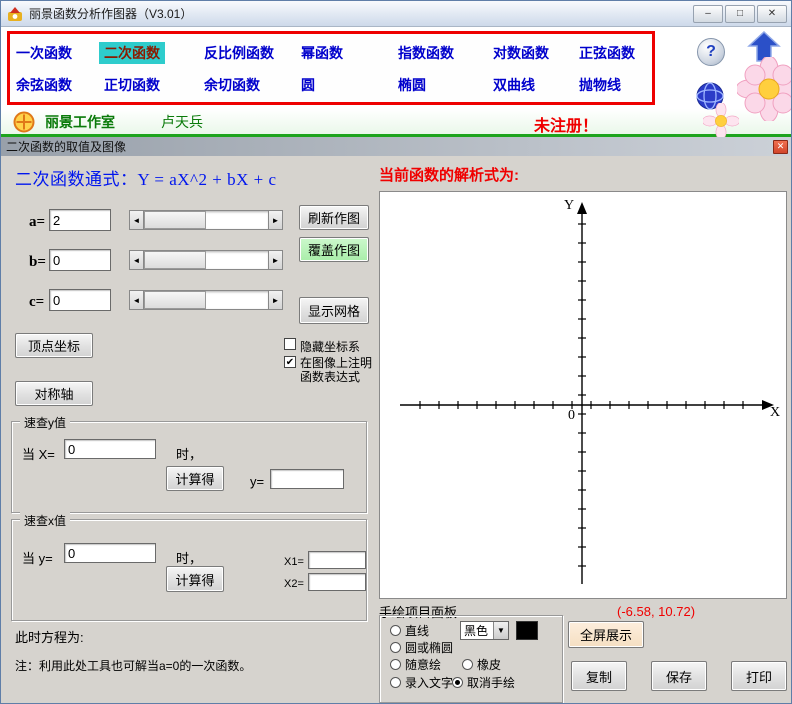 The image size is (792, 704). What do you see at coordinates (334, 249) in the screenshot?
I see `overlay-plot-button: 覆盖作图` at bounding box center [334, 249].